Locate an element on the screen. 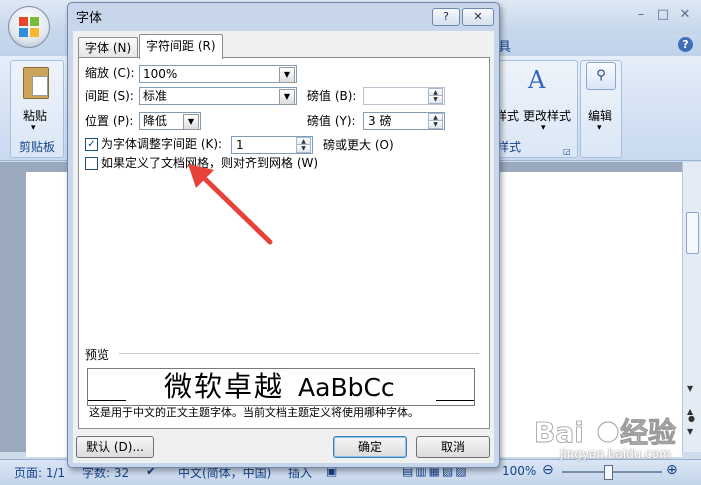  preview-description: 这是用于中文的正文主题字体。当前文档主题定义将使用哪种字体。 is located at coordinates (254, 412).